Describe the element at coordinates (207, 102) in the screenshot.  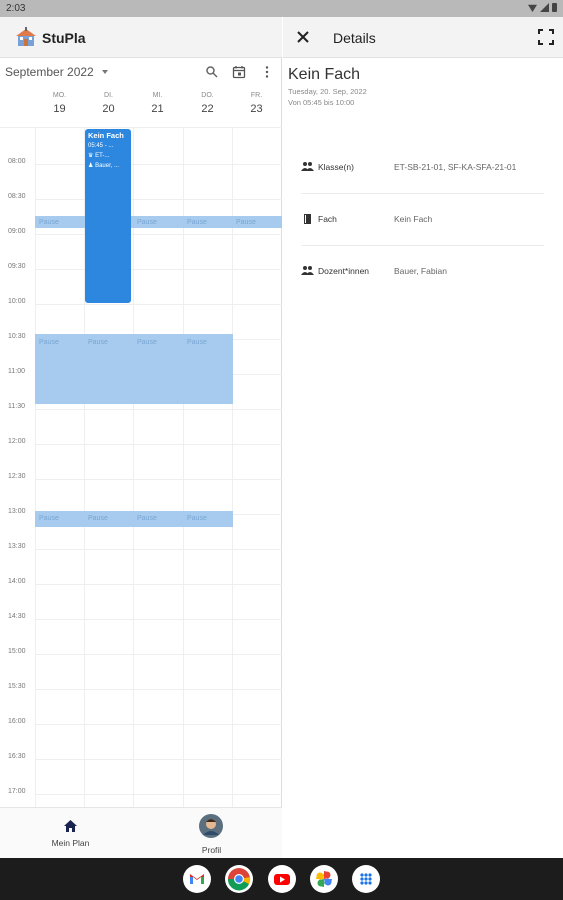
I see `day-header: DO. 22` at that location.